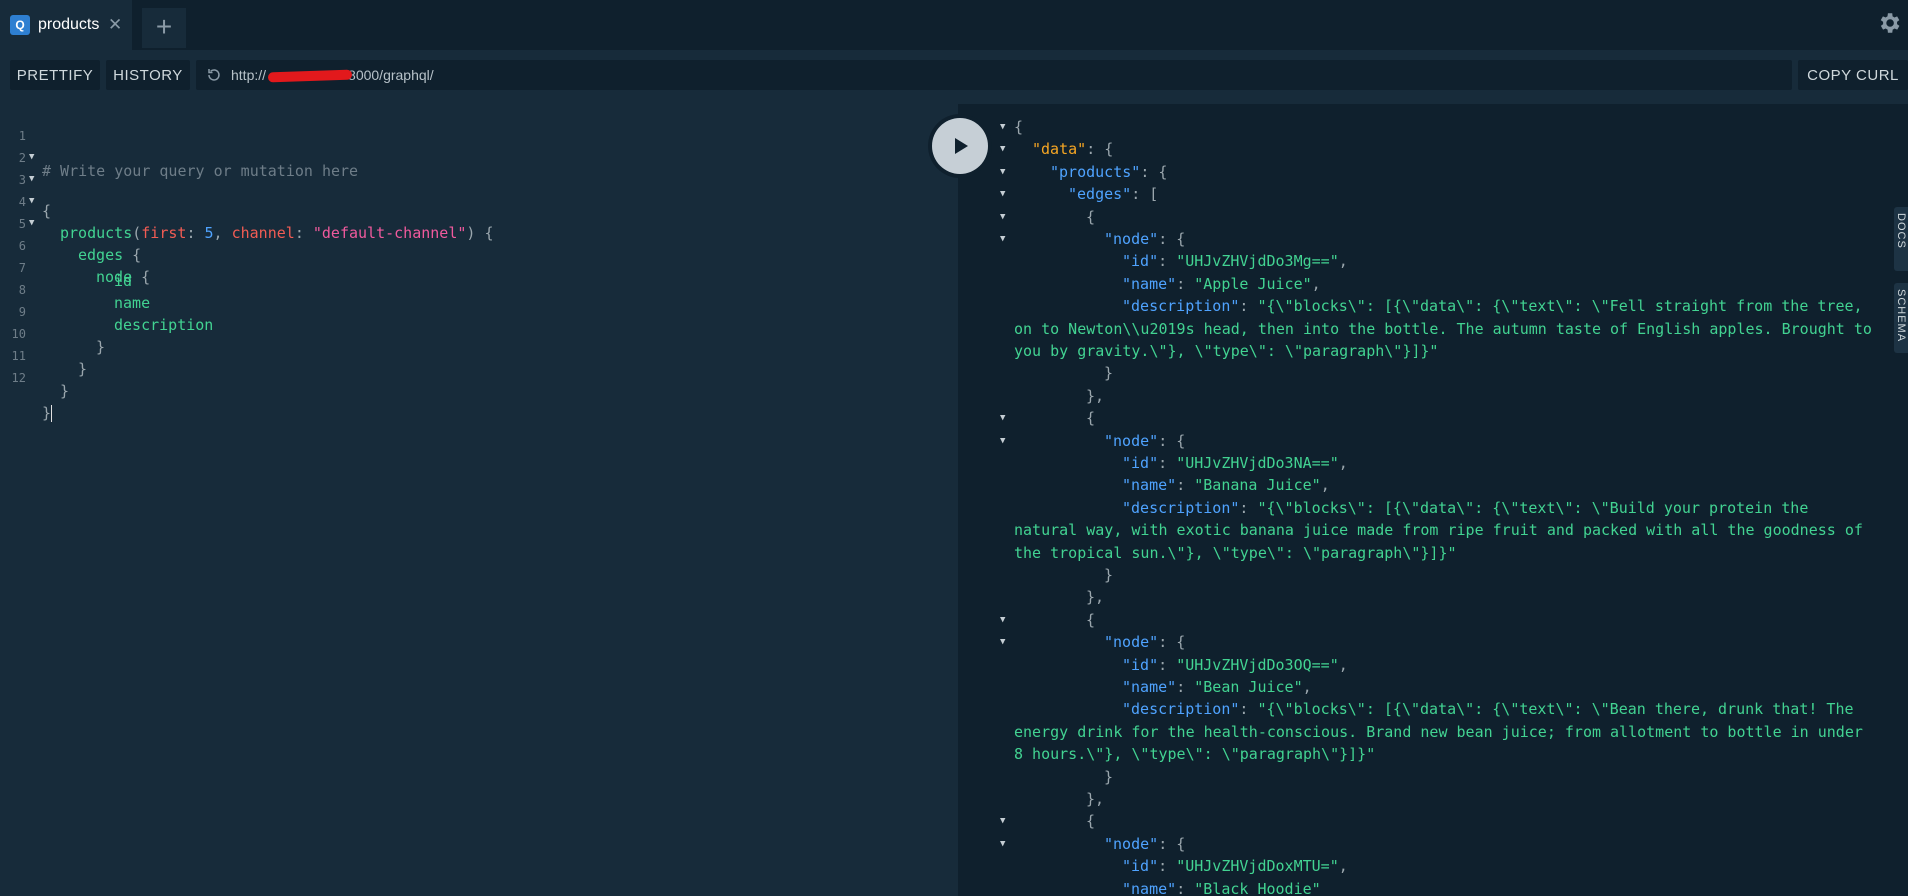 This screenshot has height=896, width=1908. Describe the element at coordinates (1235, 664) in the screenshot. I see `result-line: "id": "UHJvZHVjdDo3OQ==",` at that location.